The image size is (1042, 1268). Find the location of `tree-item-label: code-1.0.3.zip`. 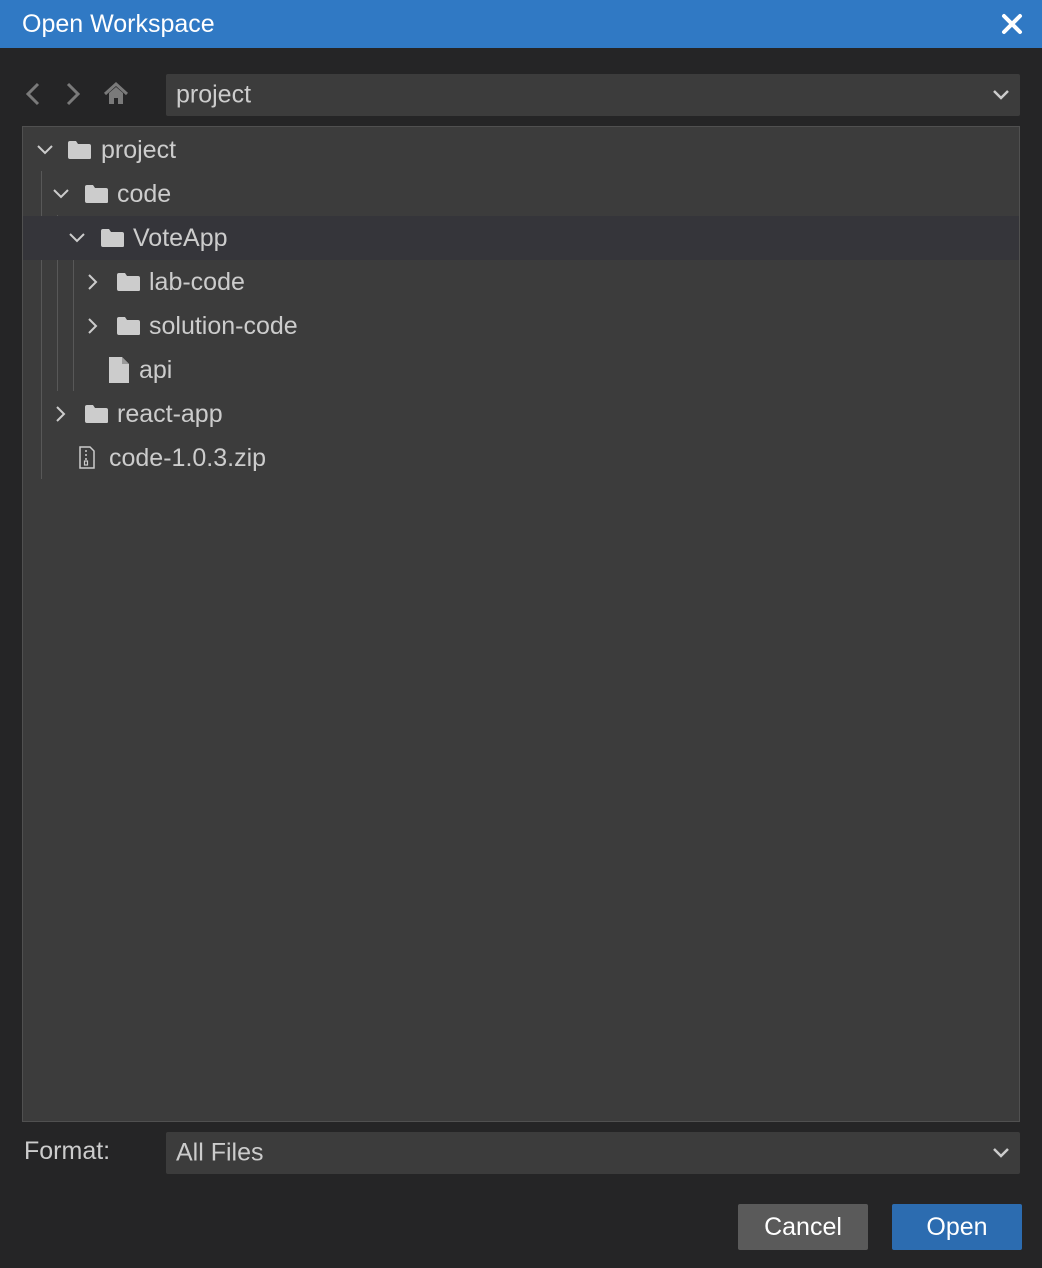

tree-item-label: code-1.0.3.zip is located at coordinates (188, 458).